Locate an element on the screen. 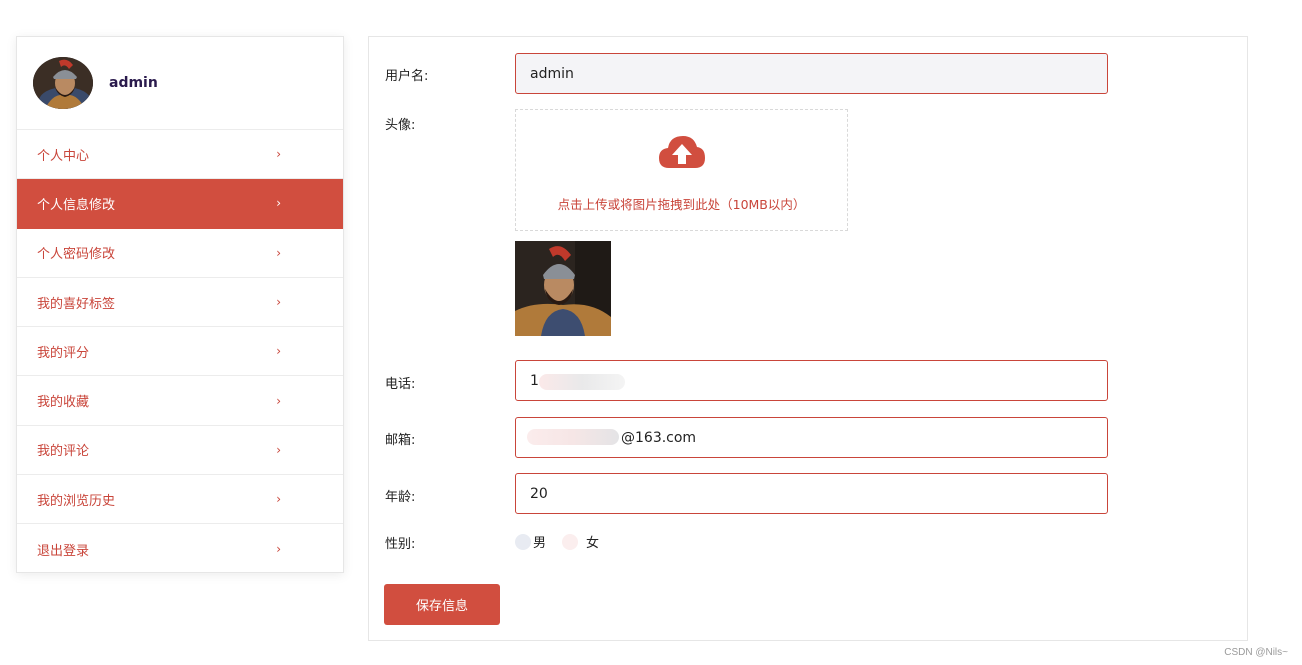 The height and width of the screenshot is (665, 1302). gender-radio-group: 男 女 is located at coordinates (557, 541).